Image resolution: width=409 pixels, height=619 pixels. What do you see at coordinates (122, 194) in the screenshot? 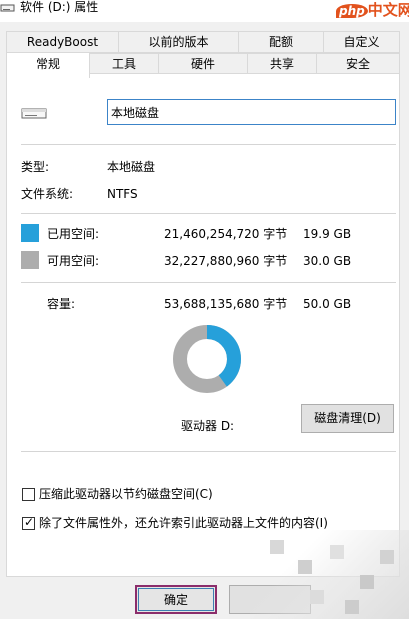
I see `filesystem-value: NTFS` at bounding box center [122, 194].